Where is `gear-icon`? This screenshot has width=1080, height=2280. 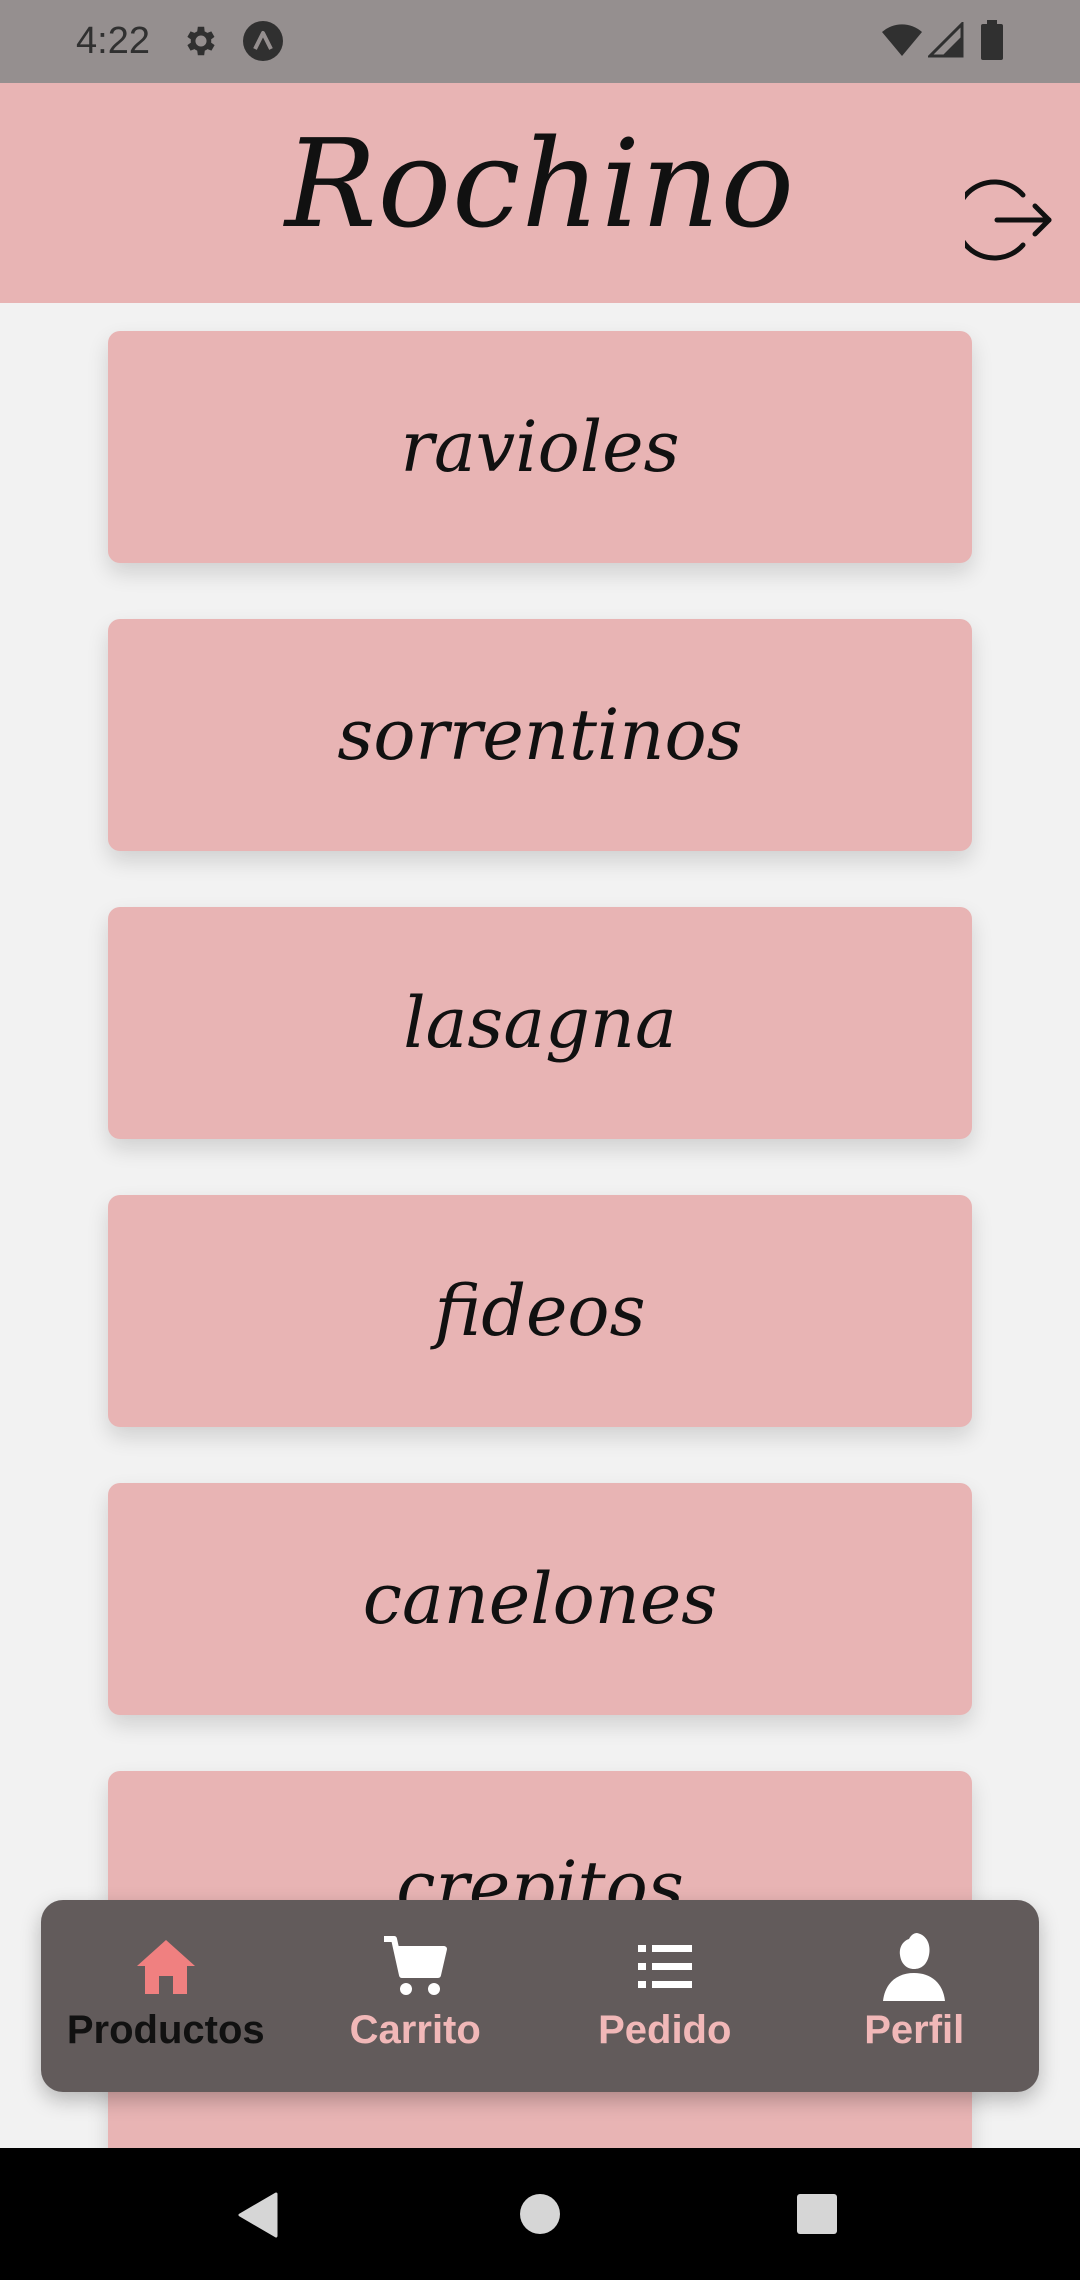 gear-icon is located at coordinates (201, 43).